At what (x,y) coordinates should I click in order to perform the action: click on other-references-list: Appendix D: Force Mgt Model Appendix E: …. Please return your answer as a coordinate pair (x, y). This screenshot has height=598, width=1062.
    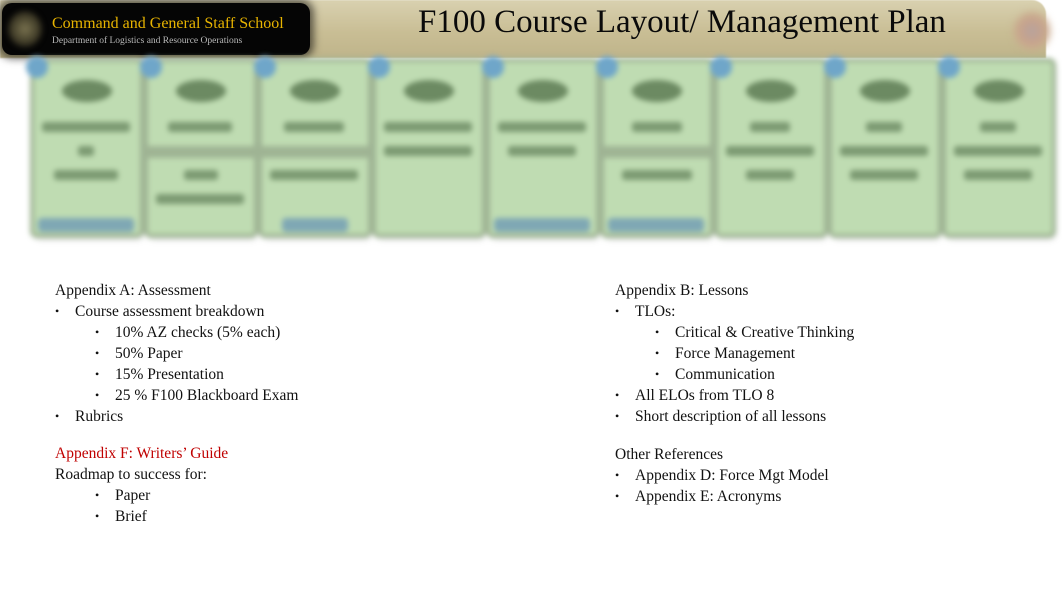
    Looking at the image, I should click on (734, 486).